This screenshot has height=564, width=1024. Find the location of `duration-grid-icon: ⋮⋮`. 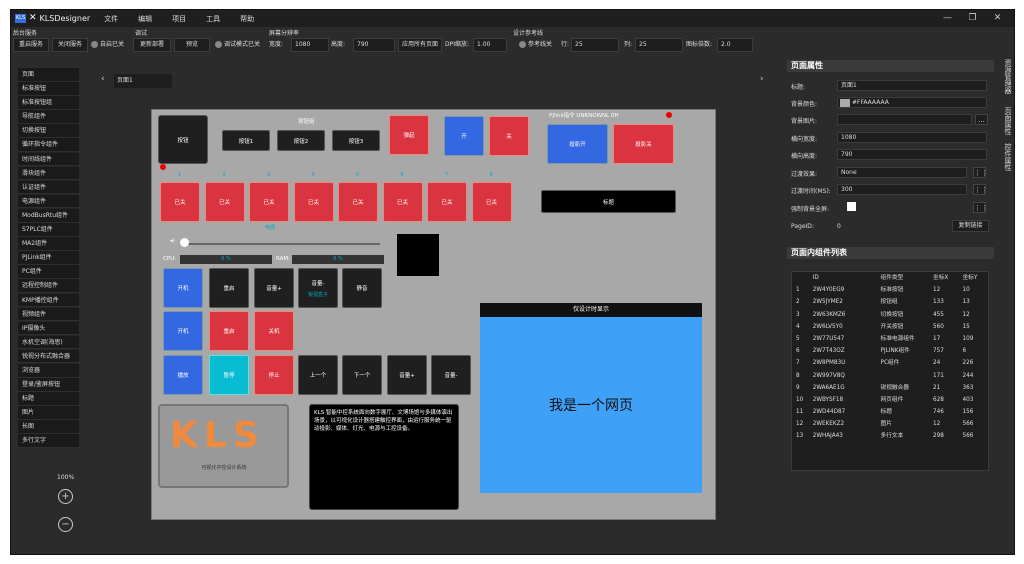

duration-grid-icon: ⋮⋮ is located at coordinates (980, 189).